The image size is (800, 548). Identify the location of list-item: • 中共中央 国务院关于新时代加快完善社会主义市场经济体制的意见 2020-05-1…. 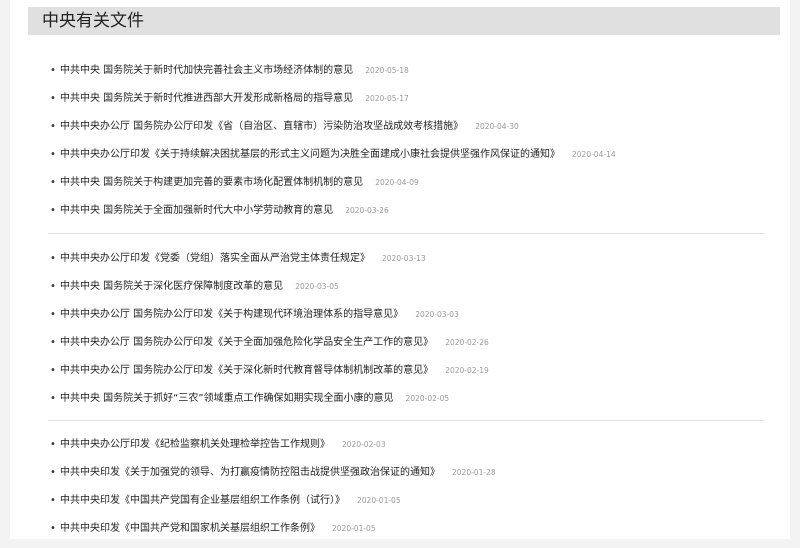
(410, 76).